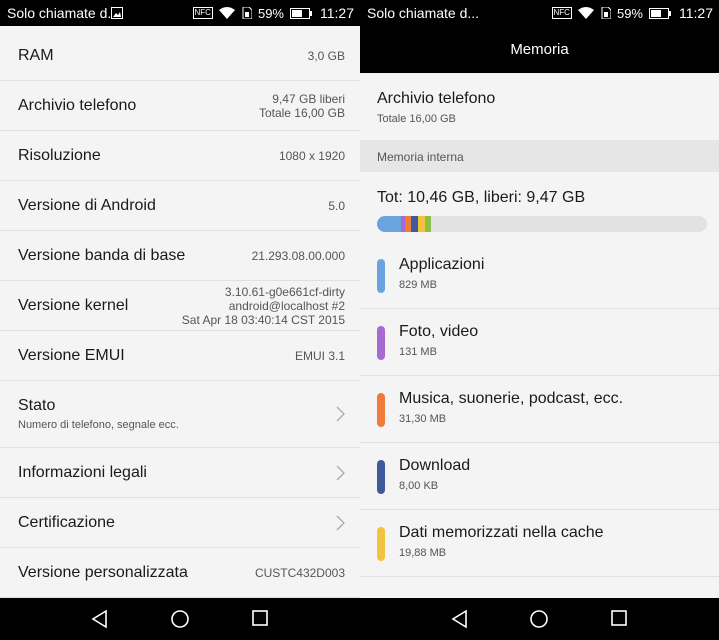 The width and height of the screenshot is (719, 640). What do you see at coordinates (435, 465) in the screenshot?
I see `category-name: Download` at bounding box center [435, 465].